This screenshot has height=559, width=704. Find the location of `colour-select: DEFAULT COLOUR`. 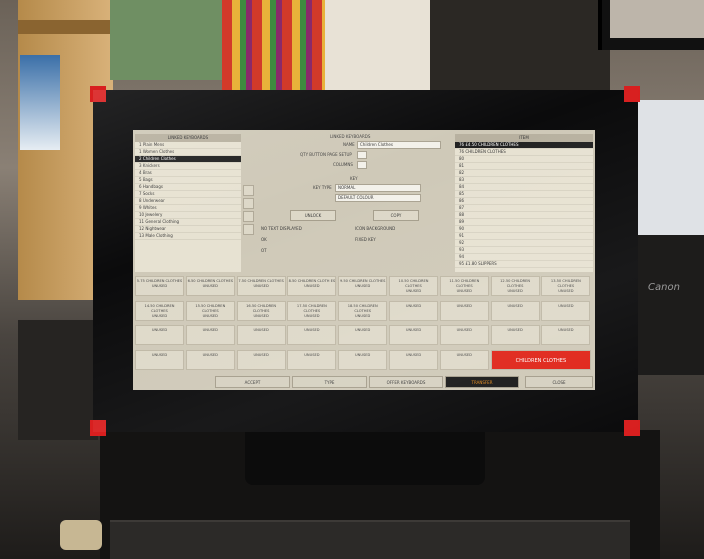

colour-select: DEFAULT COLOUR is located at coordinates (378, 198).